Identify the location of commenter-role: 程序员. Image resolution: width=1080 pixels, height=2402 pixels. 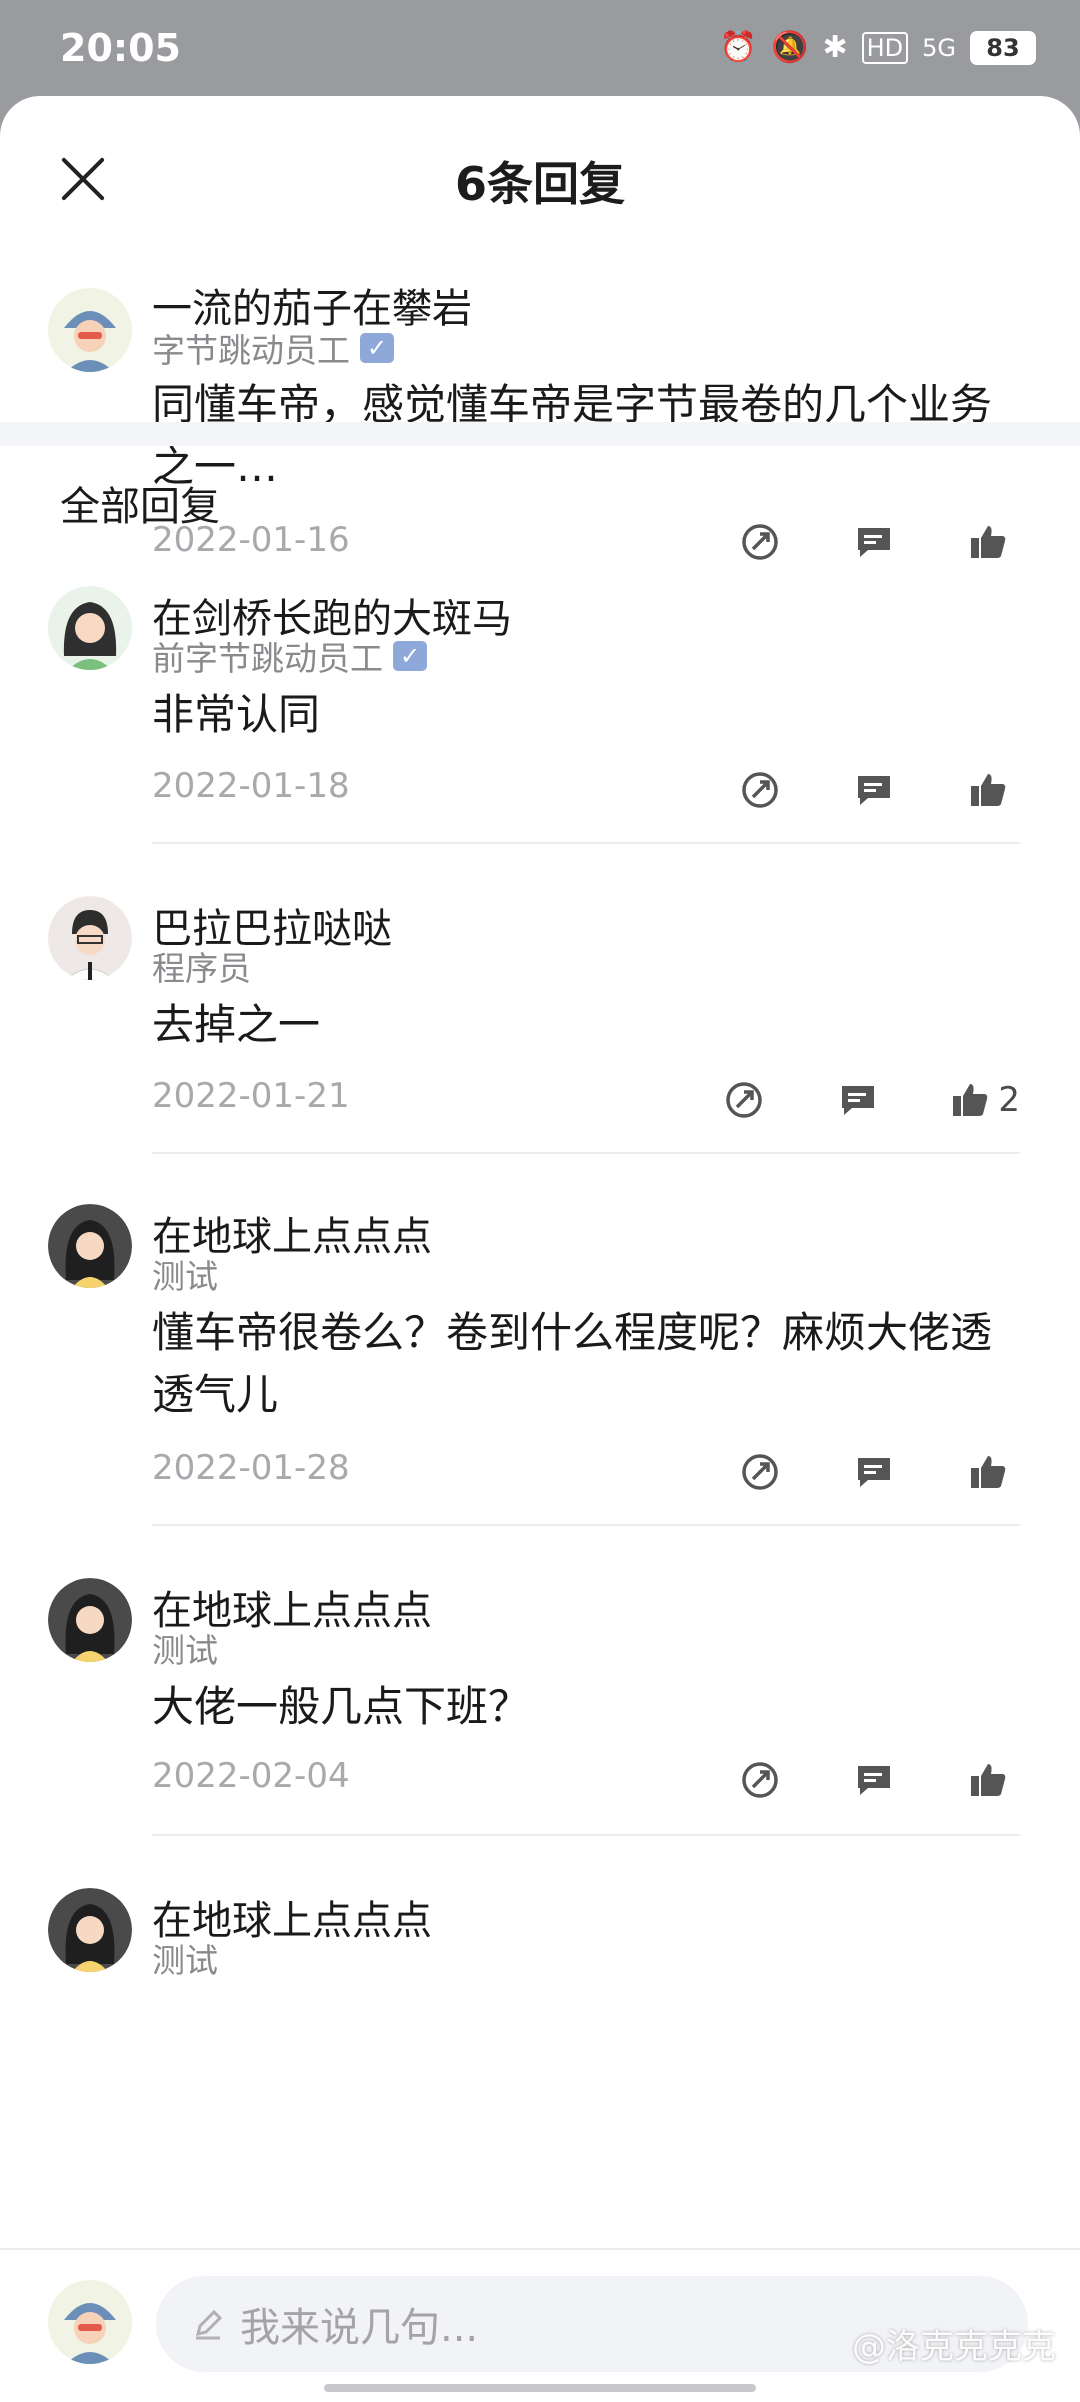
(201, 966).